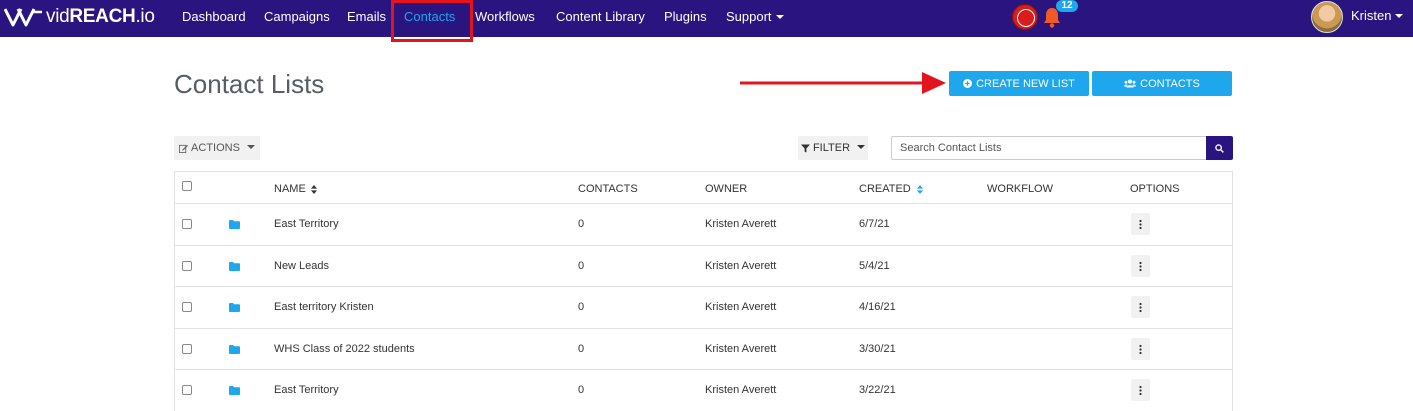 The image size is (1413, 411). I want to click on user-menu: Kristen, so click(1377, 15).